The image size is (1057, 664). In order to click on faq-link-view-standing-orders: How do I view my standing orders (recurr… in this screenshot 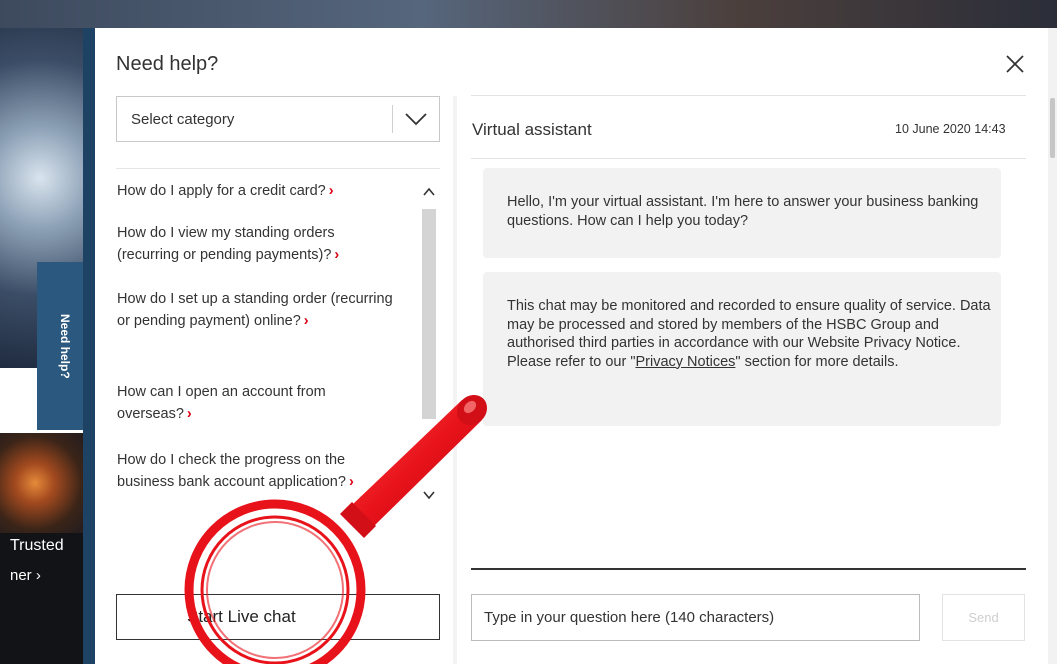, I will do `click(257, 244)`.